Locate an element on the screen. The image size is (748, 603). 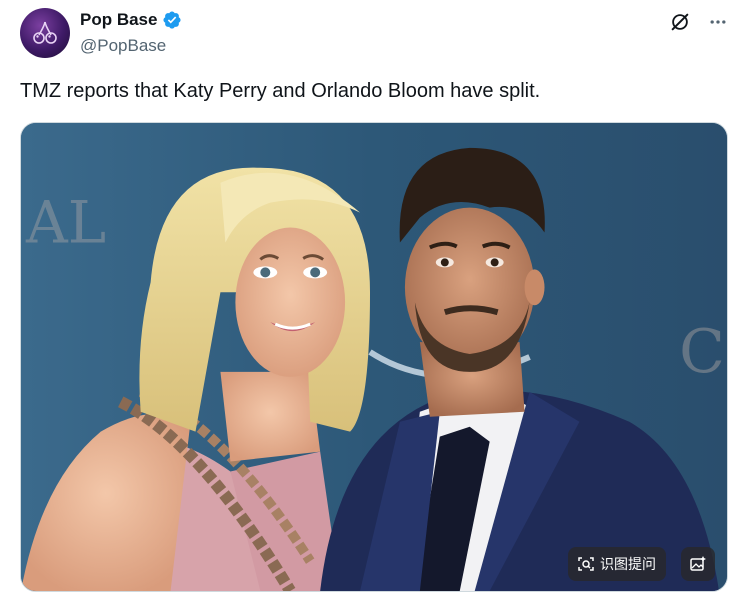
cherry-icon is located at coordinates (45, 32).